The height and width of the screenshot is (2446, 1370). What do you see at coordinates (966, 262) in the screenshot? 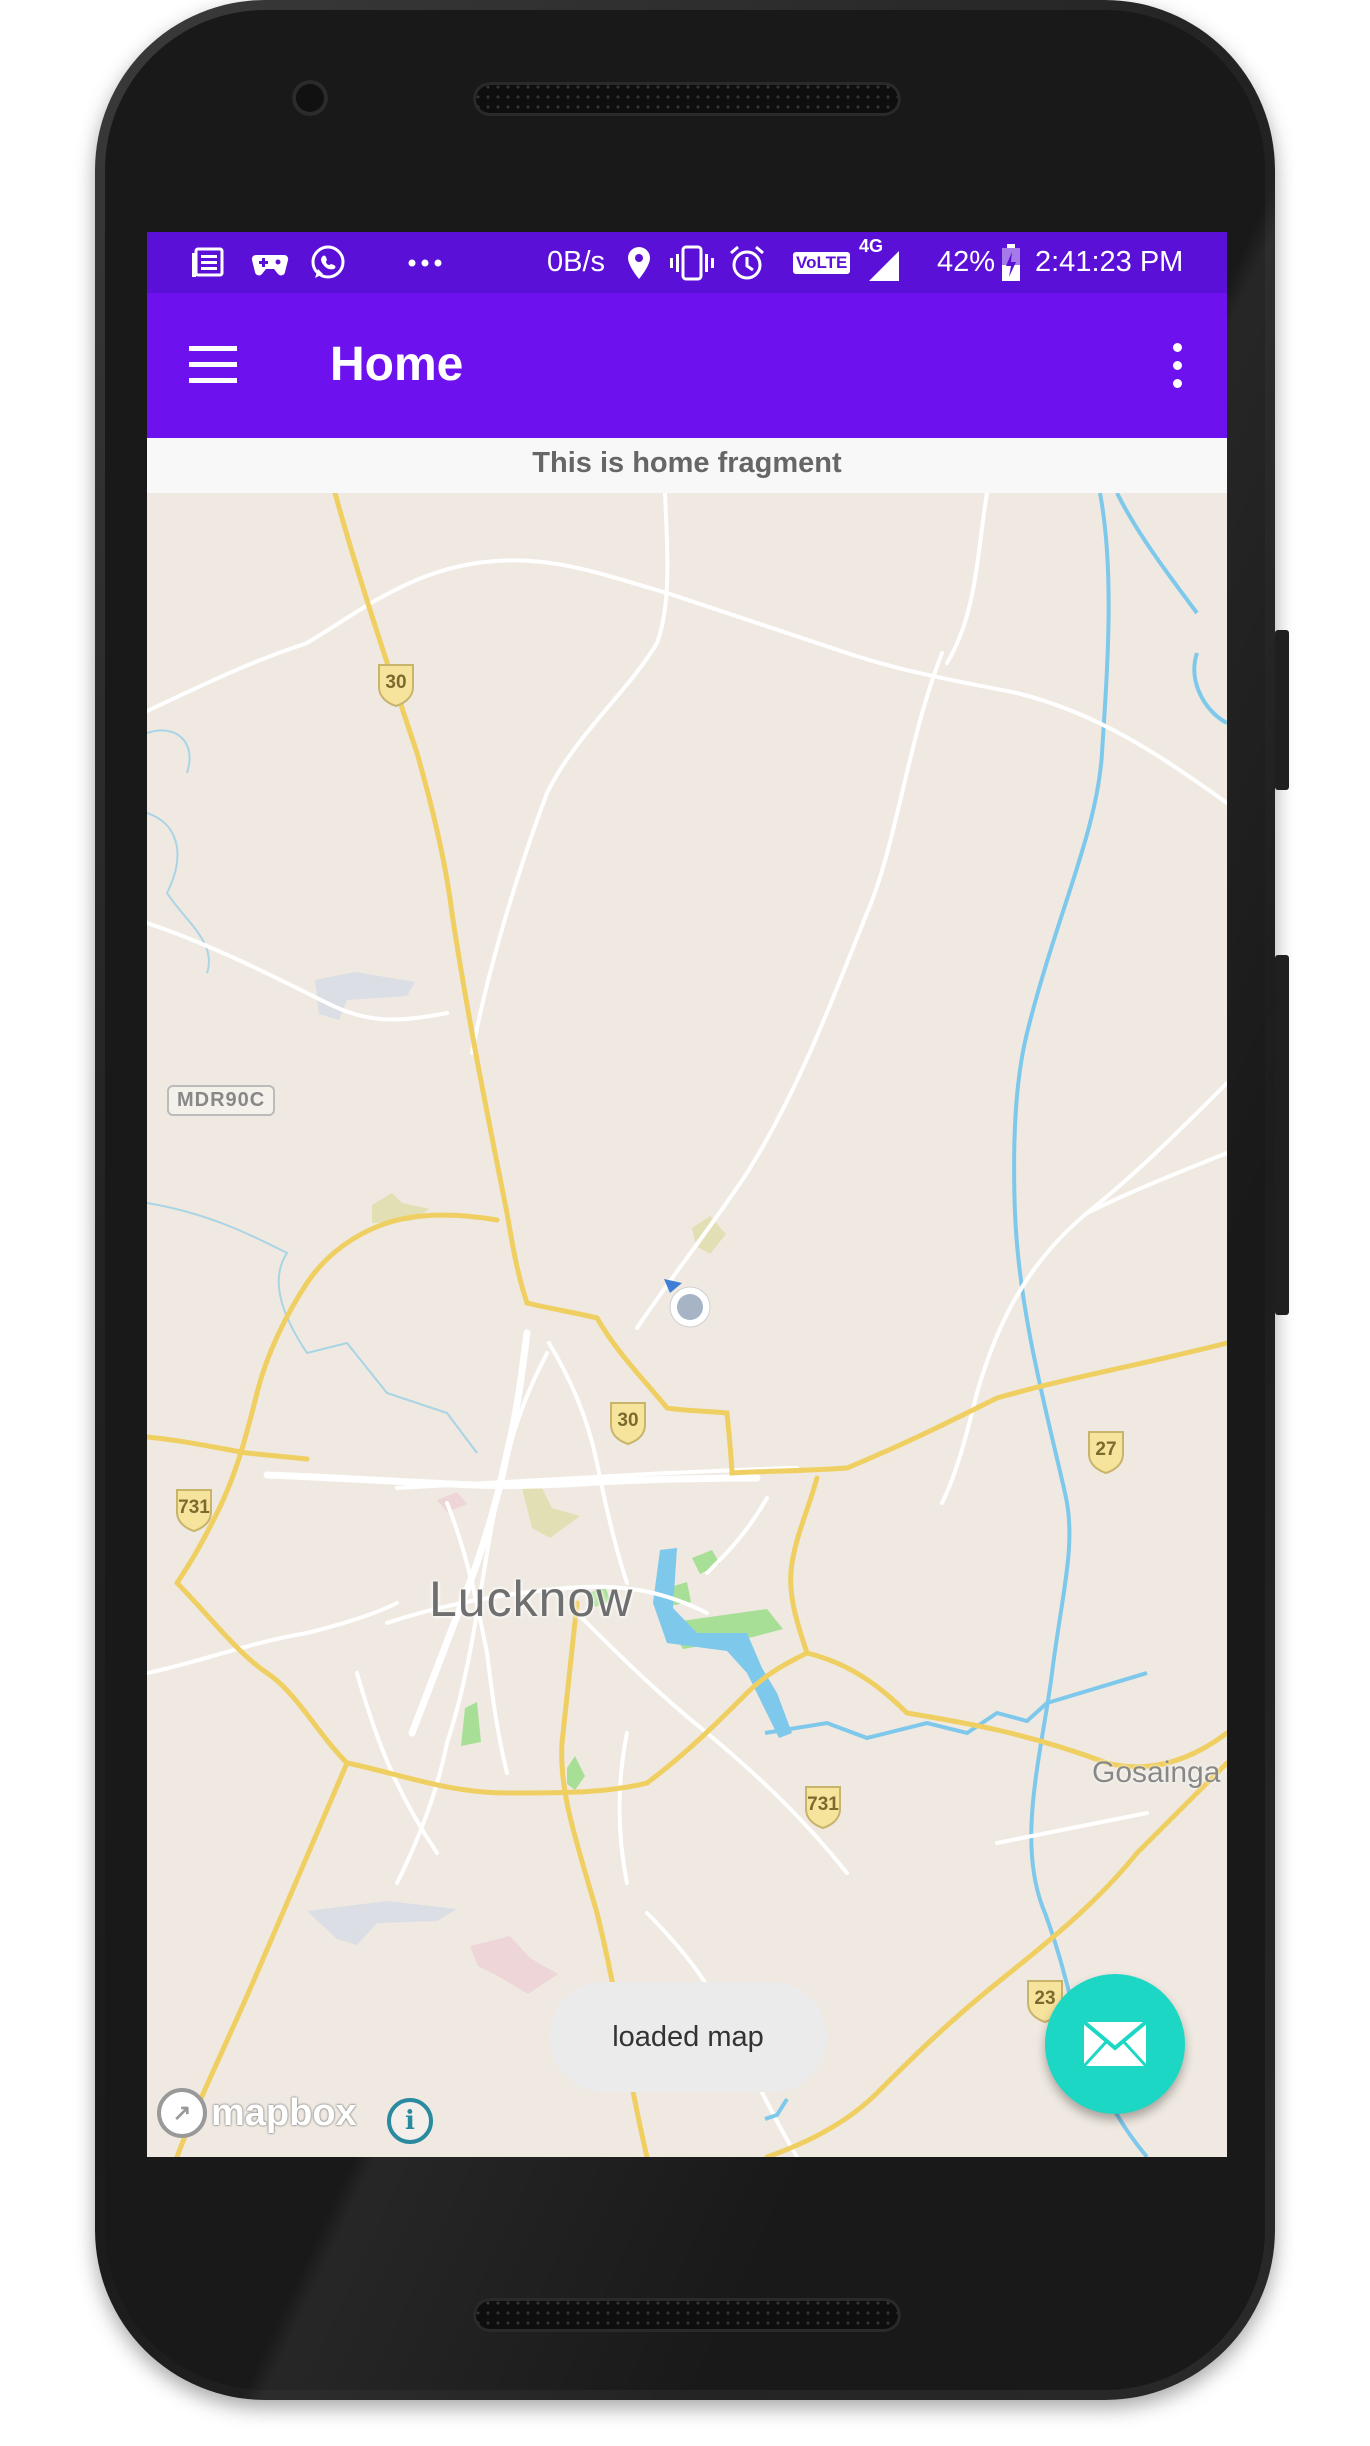
I see `battery-percent: 42%` at bounding box center [966, 262].